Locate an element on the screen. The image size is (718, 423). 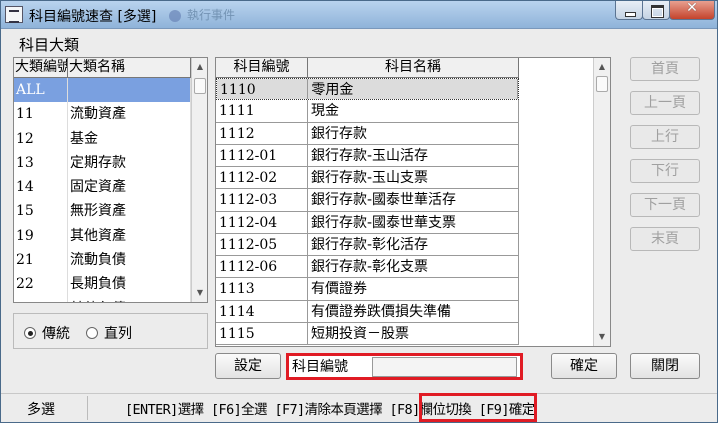
account-code: 1112-05 is located at coordinates (262, 244).